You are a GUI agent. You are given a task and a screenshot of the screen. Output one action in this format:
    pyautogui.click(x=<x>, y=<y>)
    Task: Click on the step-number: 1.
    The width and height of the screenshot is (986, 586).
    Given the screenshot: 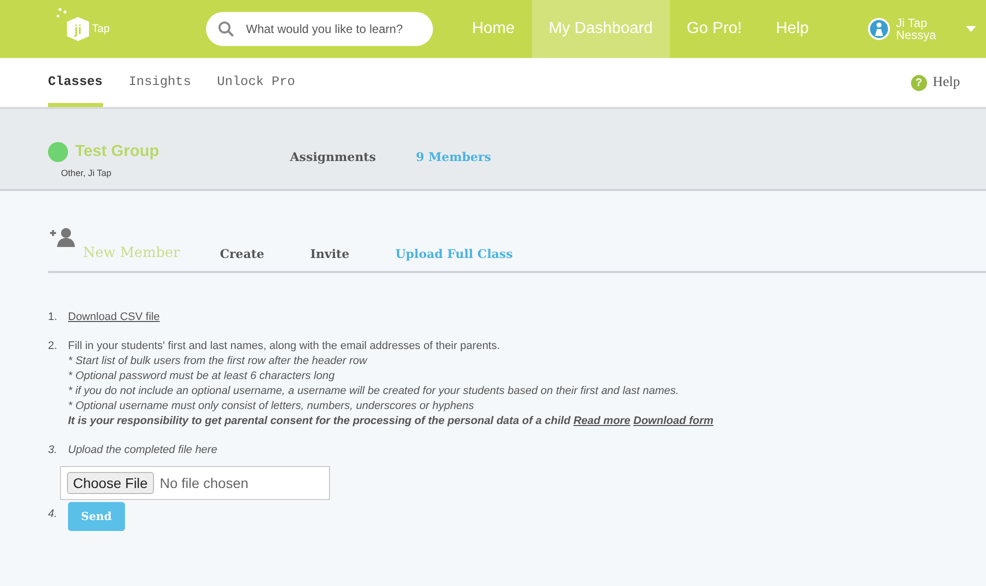 What is the action you would take?
    pyautogui.click(x=53, y=317)
    